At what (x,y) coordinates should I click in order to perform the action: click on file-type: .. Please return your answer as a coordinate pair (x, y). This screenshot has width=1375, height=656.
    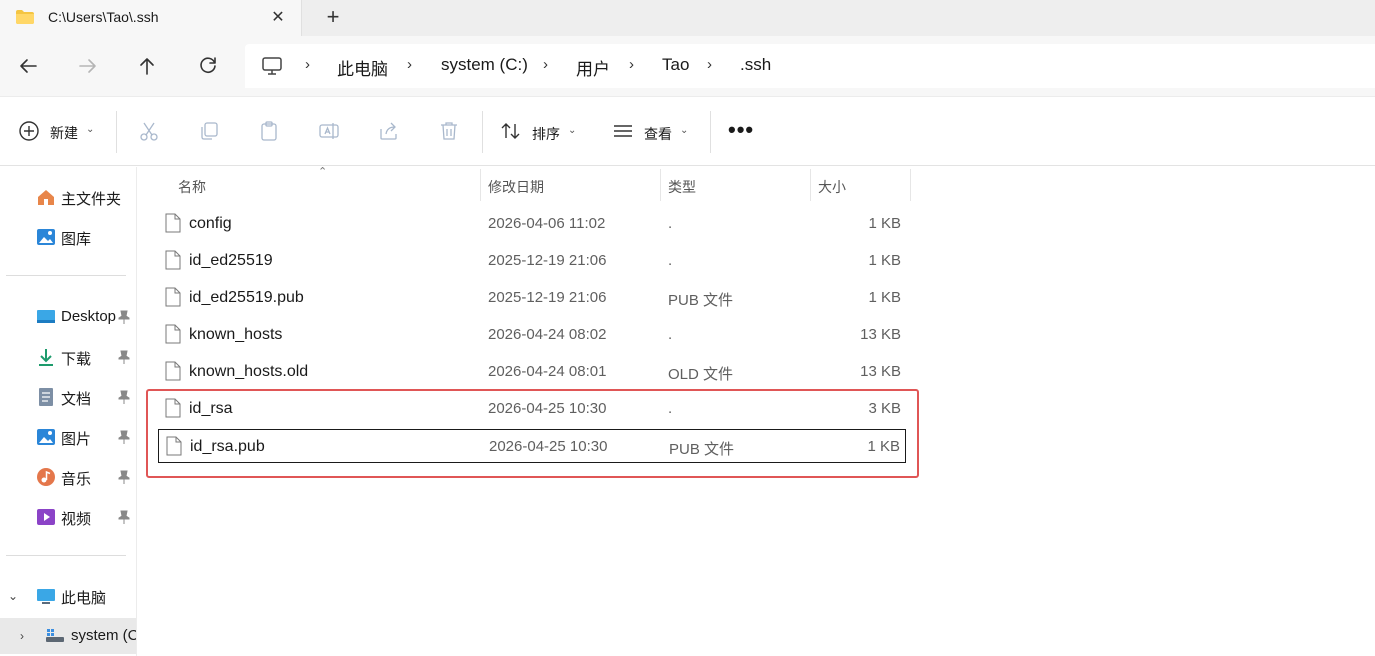
    Looking at the image, I should click on (670, 223).